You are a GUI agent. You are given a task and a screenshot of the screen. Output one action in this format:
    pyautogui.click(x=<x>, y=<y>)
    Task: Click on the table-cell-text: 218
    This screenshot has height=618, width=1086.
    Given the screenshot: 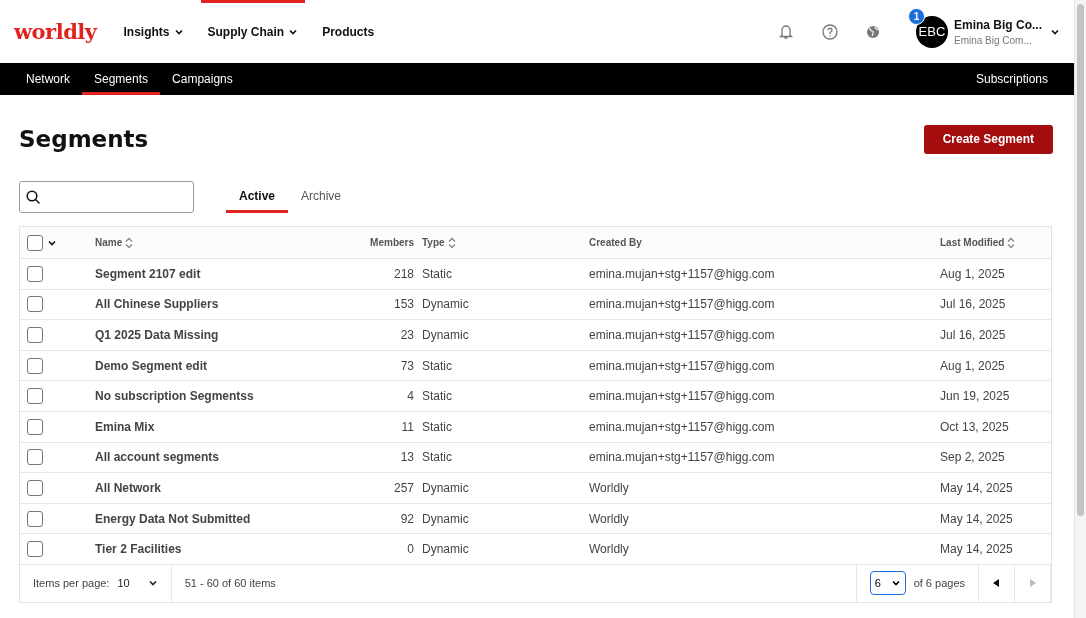 What is the action you would take?
    pyautogui.click(x=403, y=273)
    